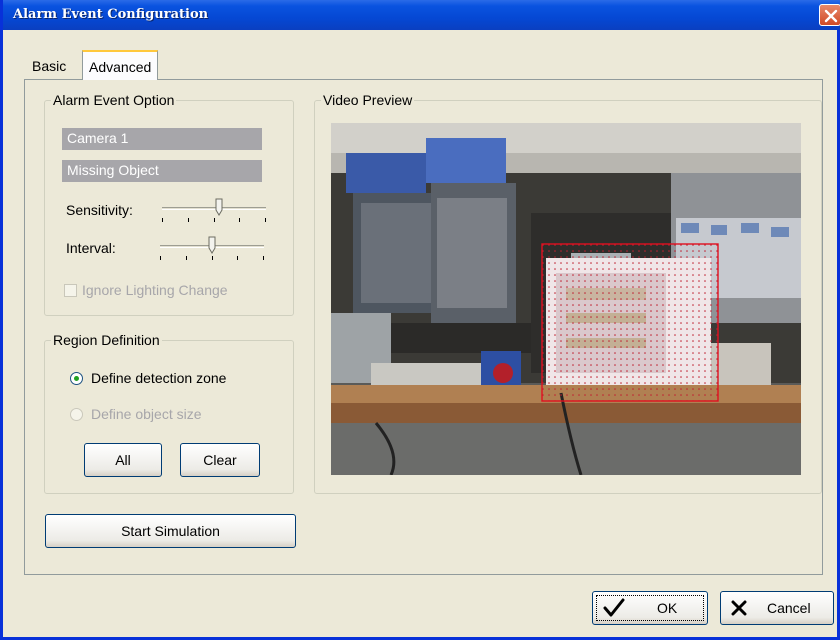  I want to click on define-size-label: Define object size, so click(146, 414).